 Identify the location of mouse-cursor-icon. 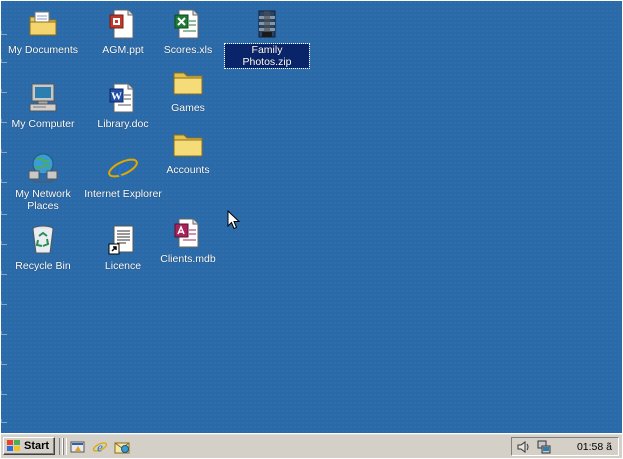
(234, 222).